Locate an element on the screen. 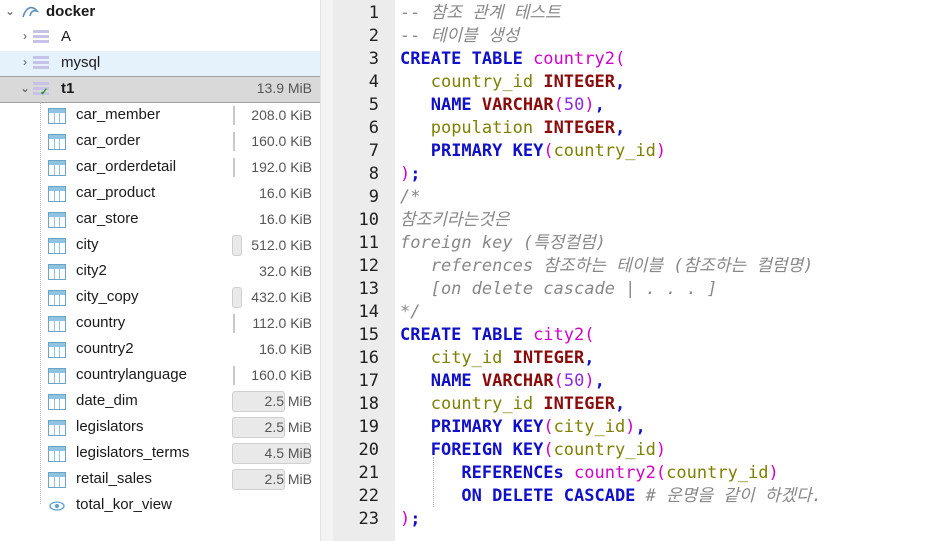 Image resolution: width=934 pixels, height=541 pixels. size-bar is located at coordinates (234, 115).